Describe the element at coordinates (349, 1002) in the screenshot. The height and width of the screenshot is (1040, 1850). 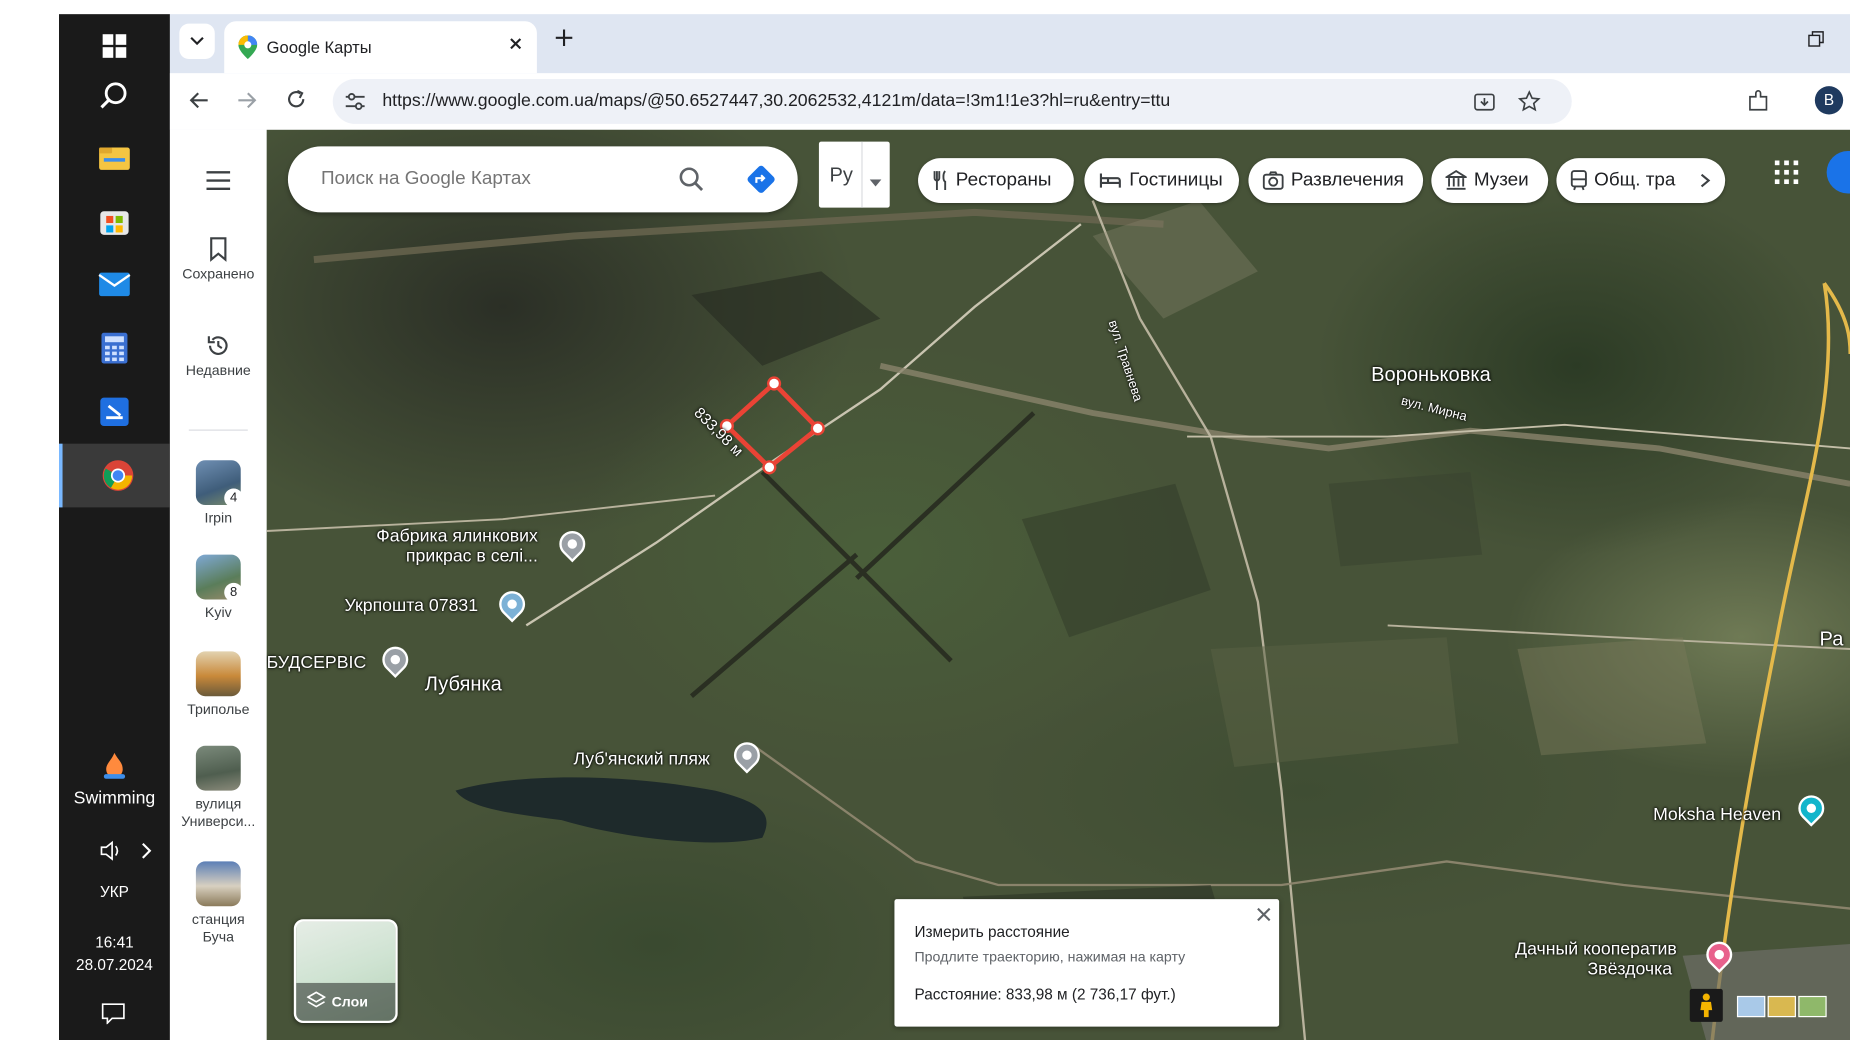
I see `layers-label: Слои` at that location.